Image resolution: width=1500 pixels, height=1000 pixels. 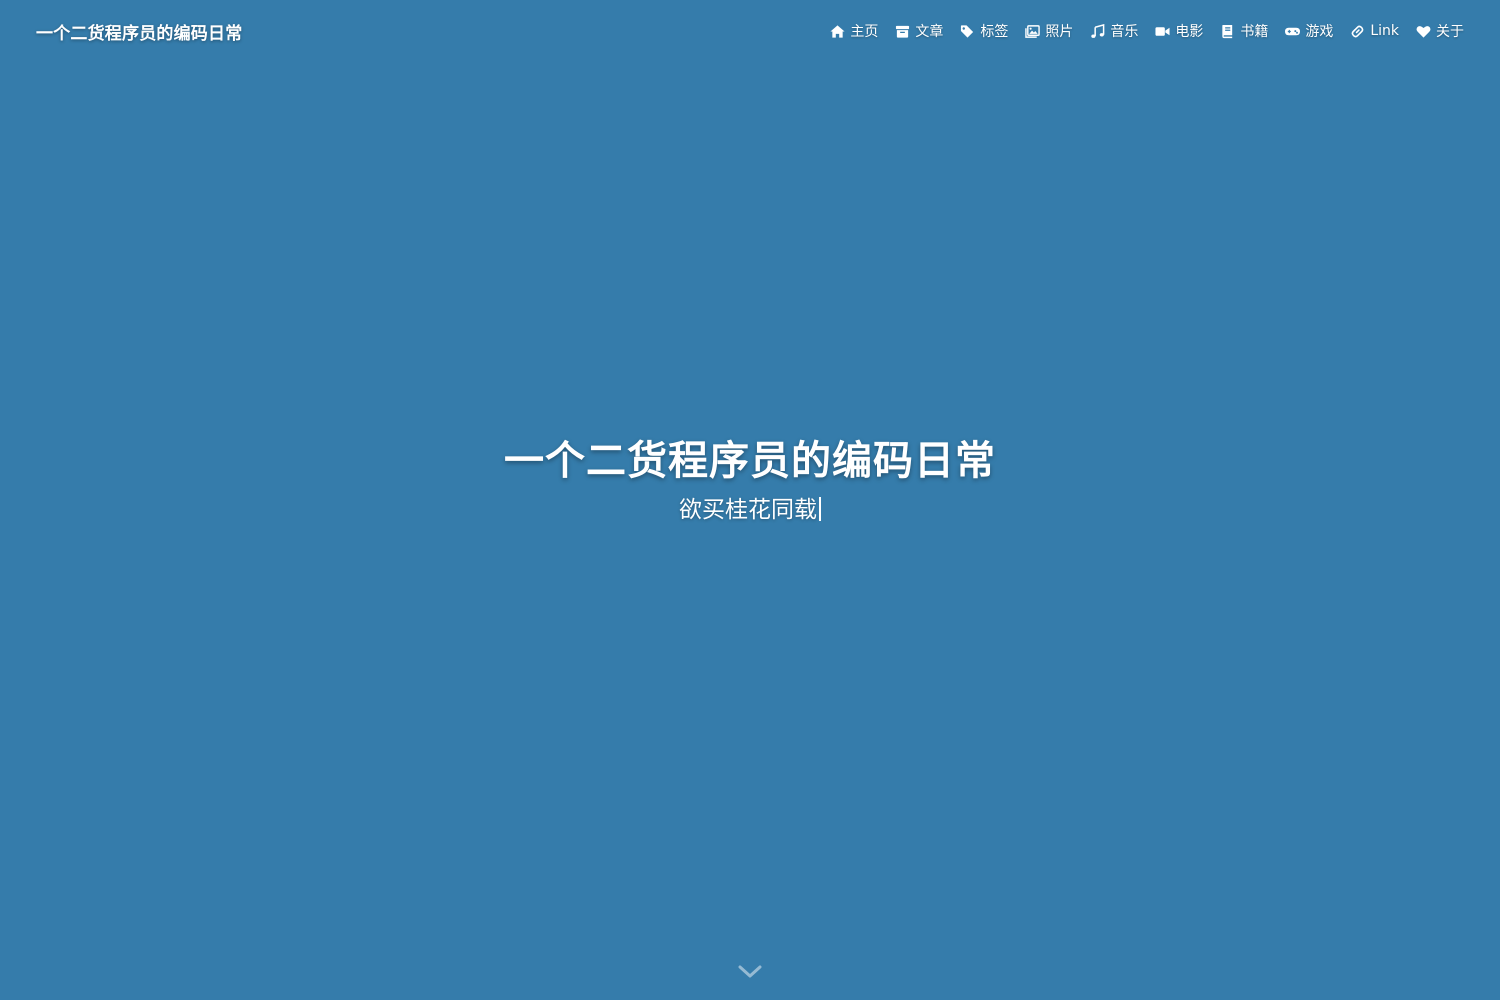 I want to click on hero-subtitle-line: 欲买桂花同载, so click(x=750, y=510).